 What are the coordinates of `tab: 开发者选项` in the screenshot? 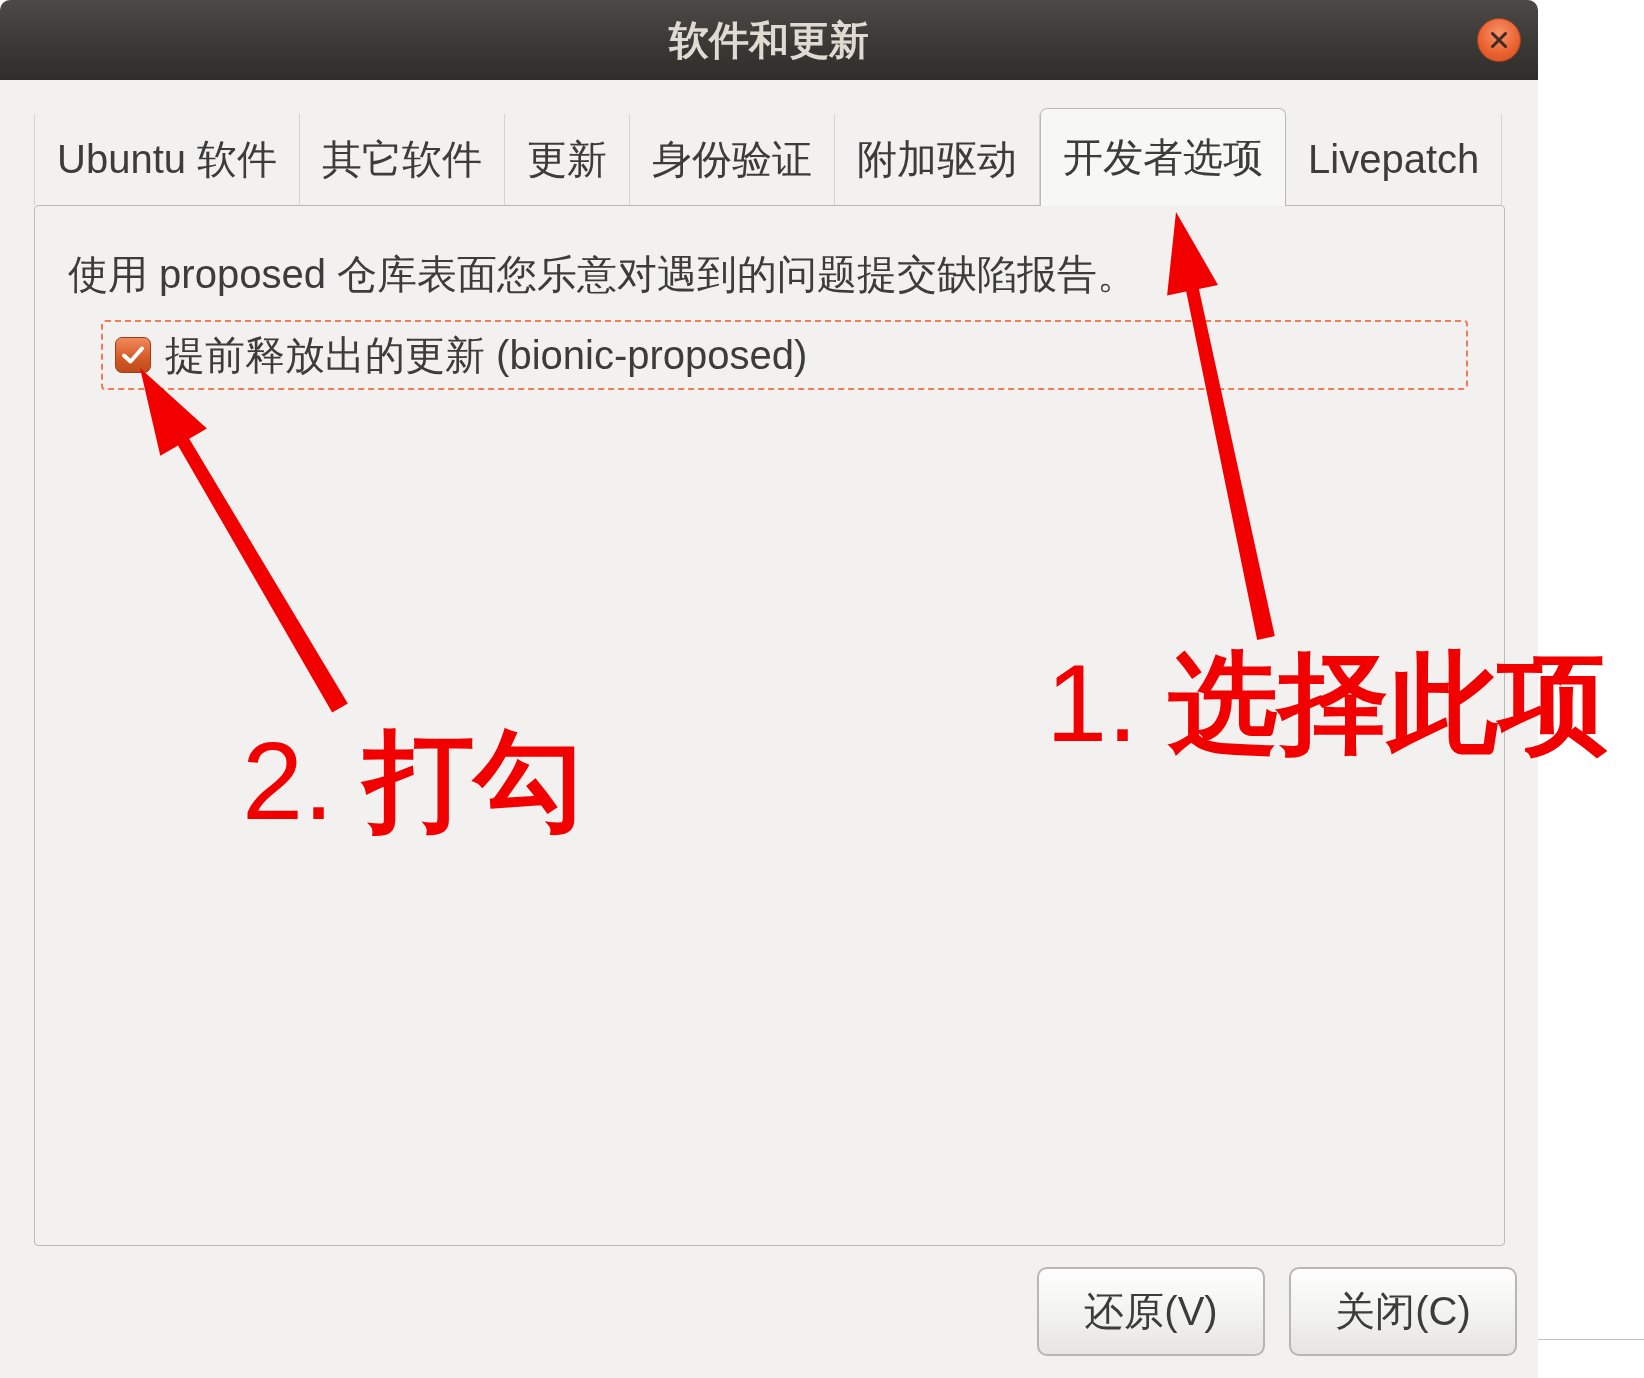 It's located at (1163, 157).